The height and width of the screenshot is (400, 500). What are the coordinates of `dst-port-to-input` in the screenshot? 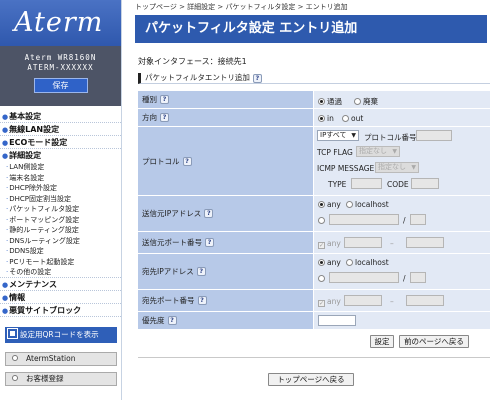 It's located at (425, 300).